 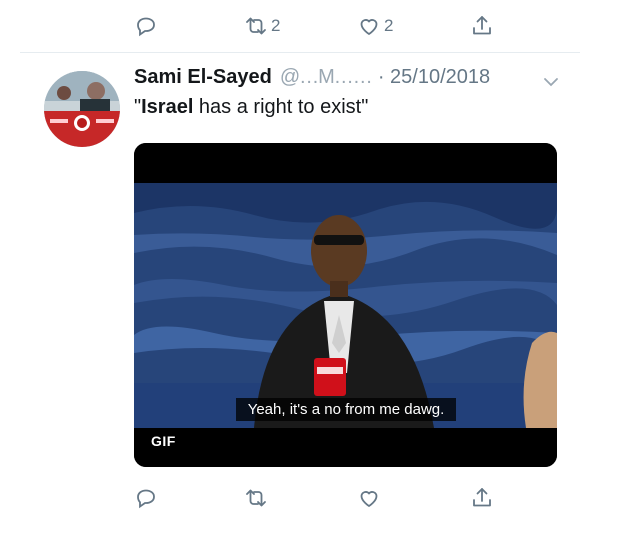 I want to click on tweet-actions, so click(x=322, y=498).